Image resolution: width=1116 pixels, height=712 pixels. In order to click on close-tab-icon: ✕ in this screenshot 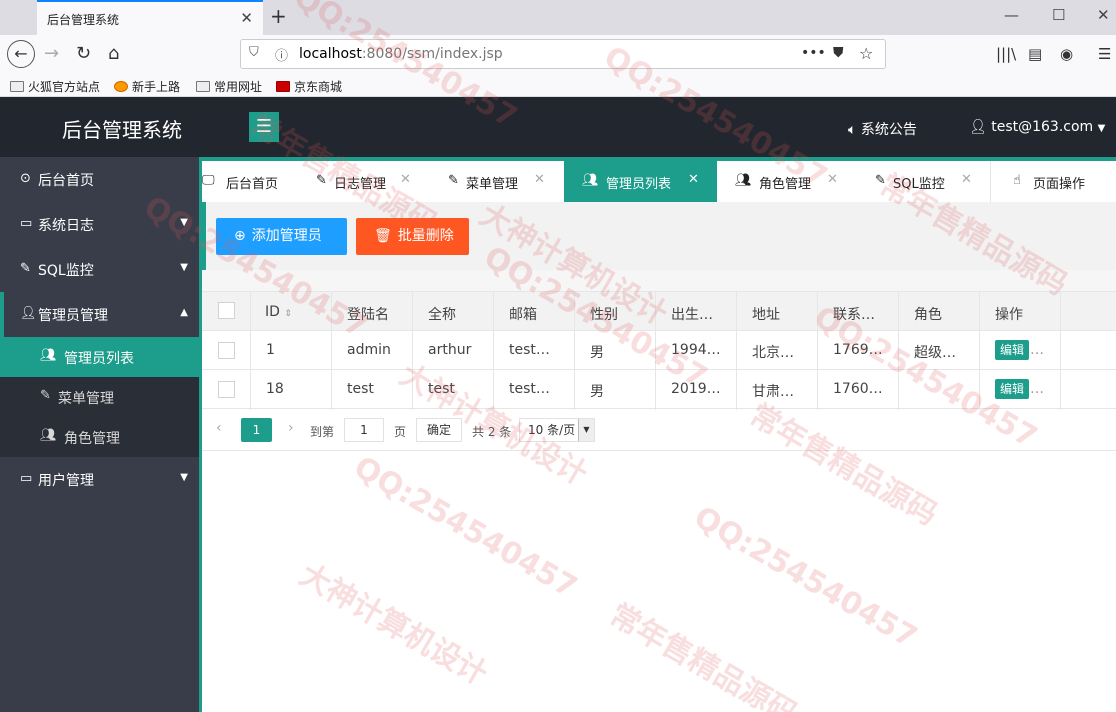, I will do `click(246, 18)`.